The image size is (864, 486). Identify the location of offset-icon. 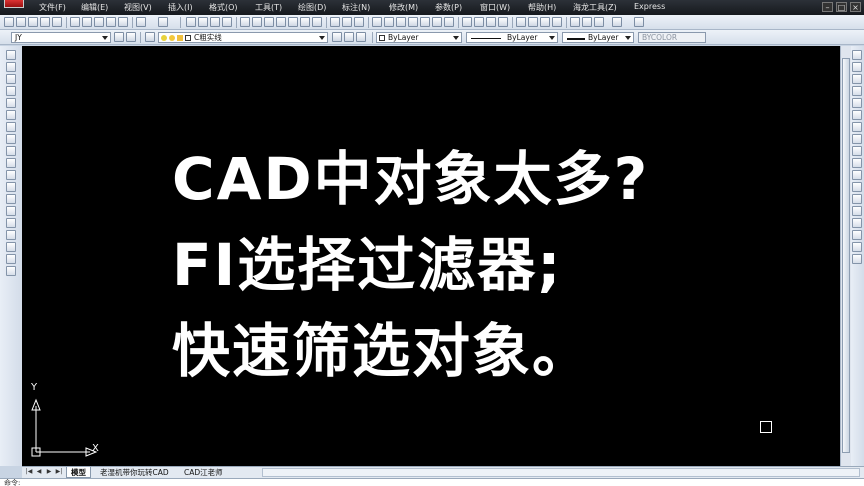
(857, 91).